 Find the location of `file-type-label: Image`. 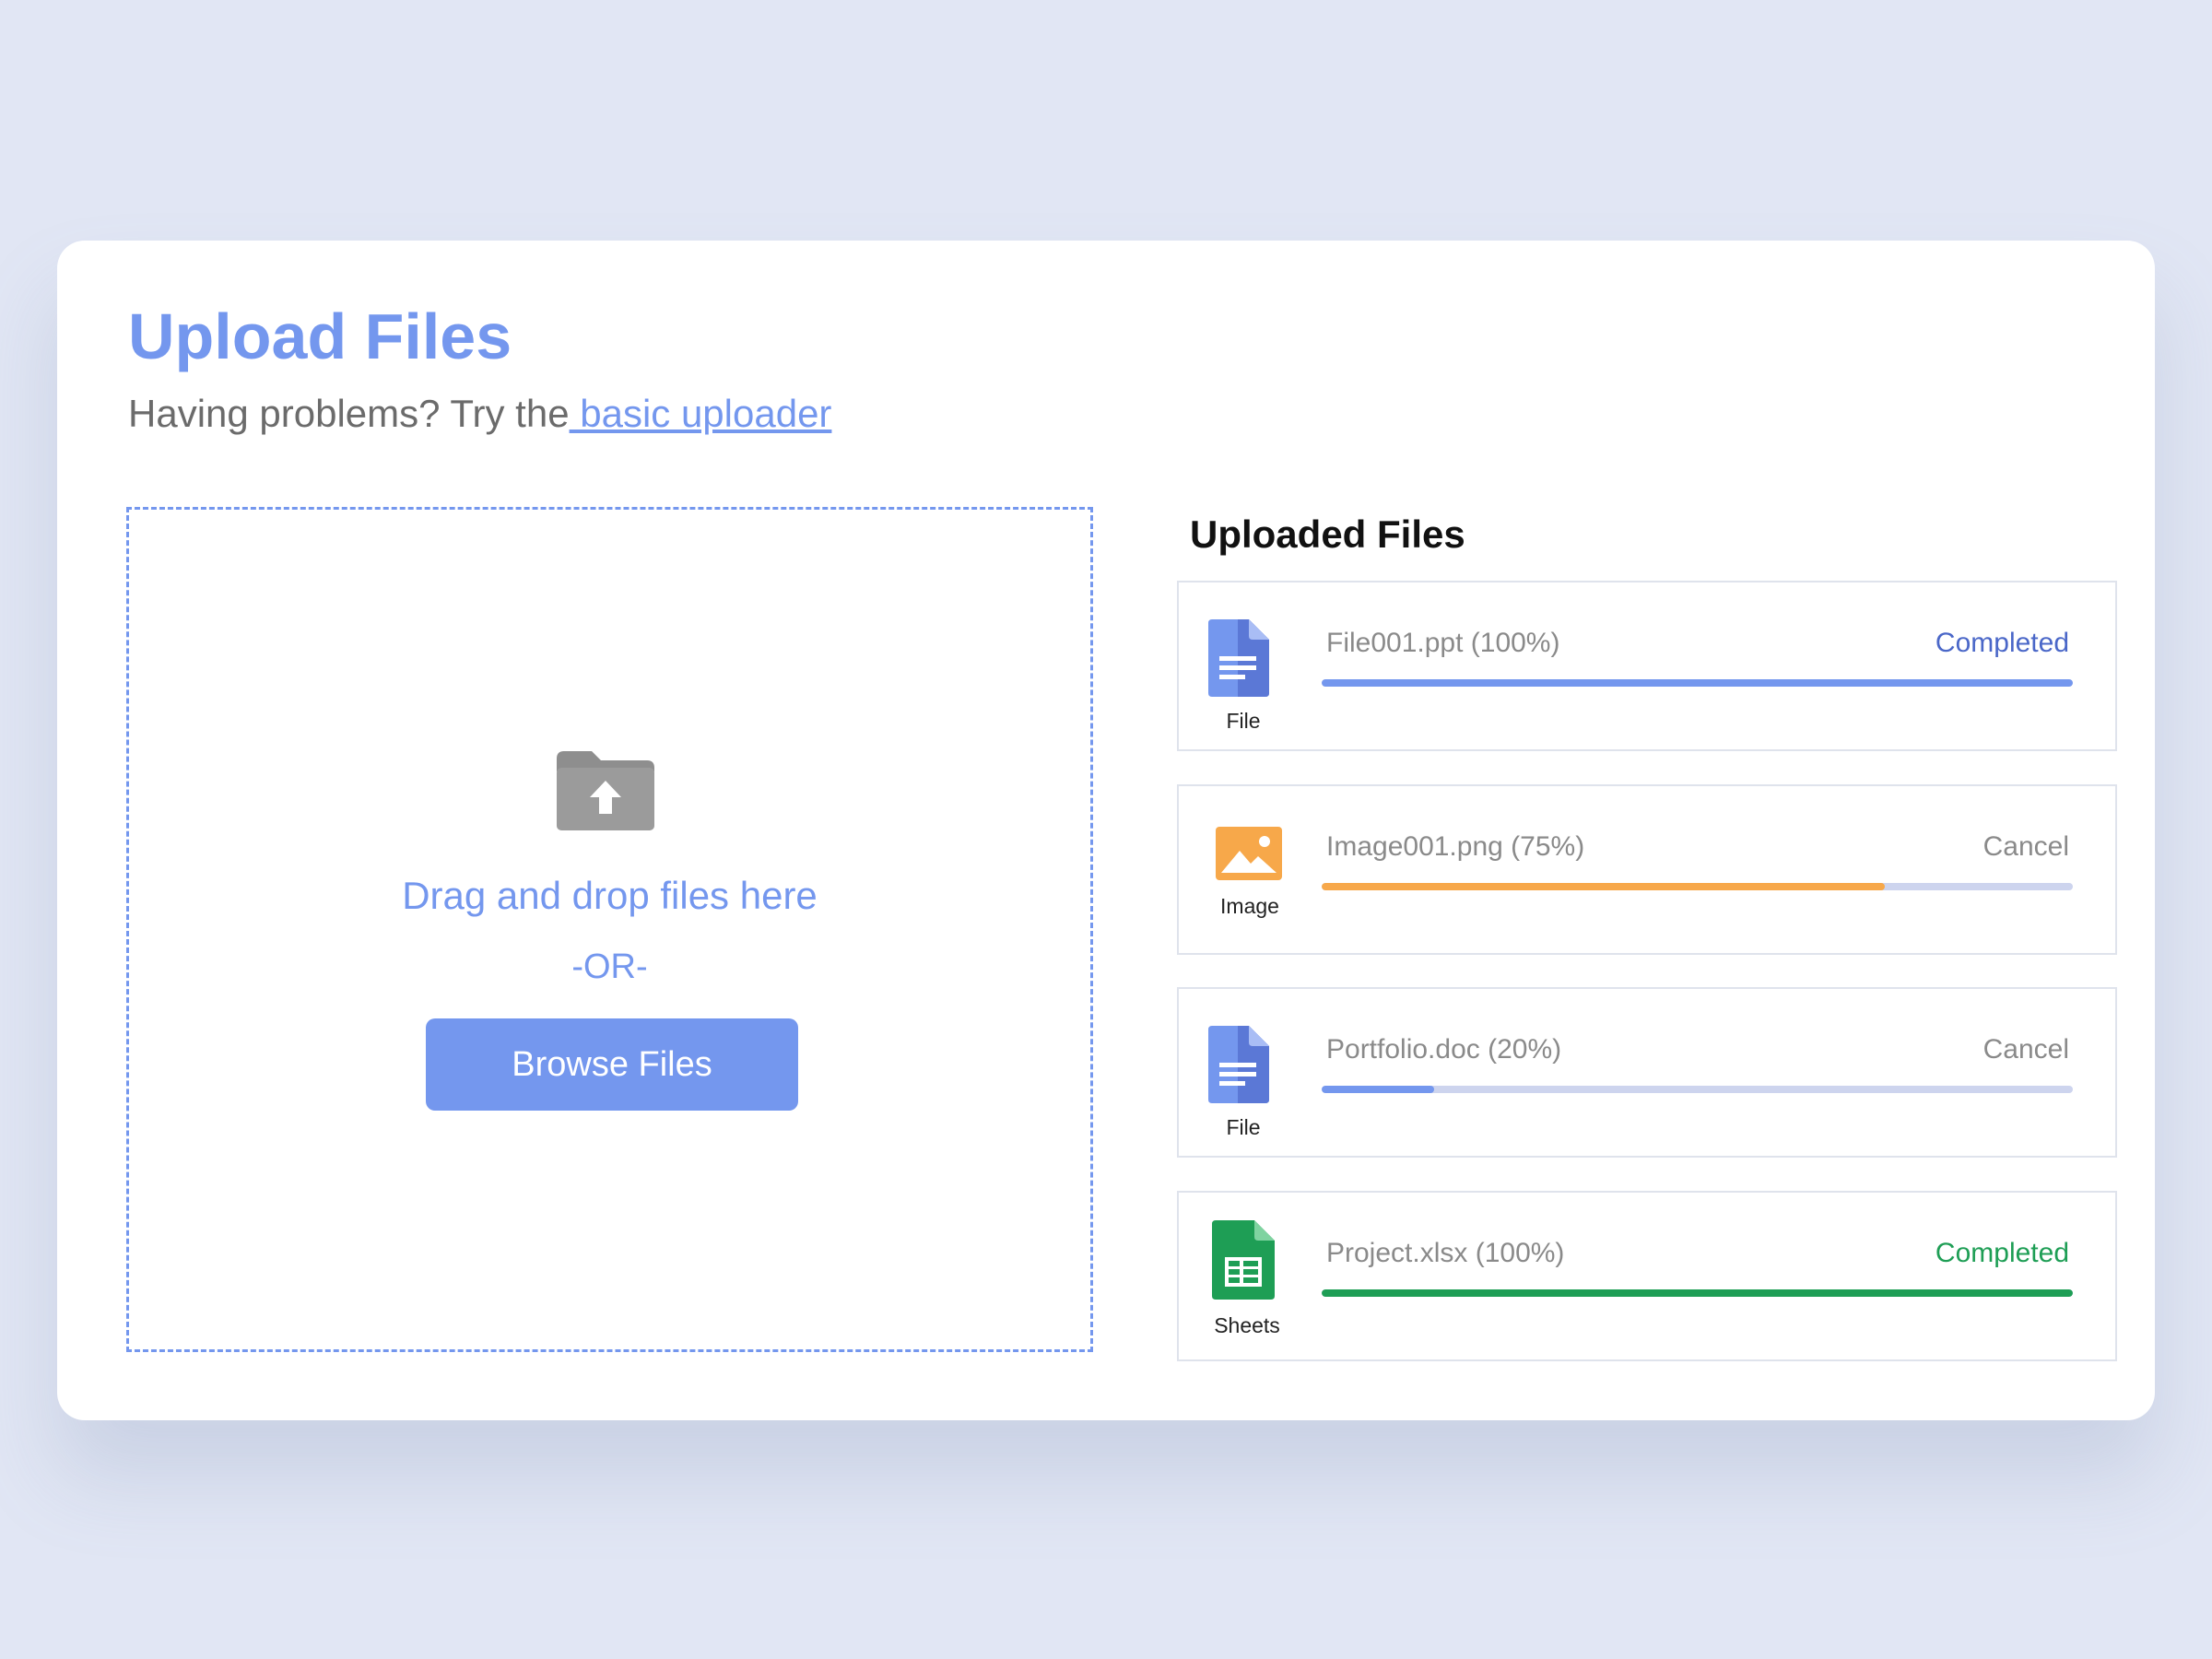

file-type-label: Image is located at coordinates (1249, 906).